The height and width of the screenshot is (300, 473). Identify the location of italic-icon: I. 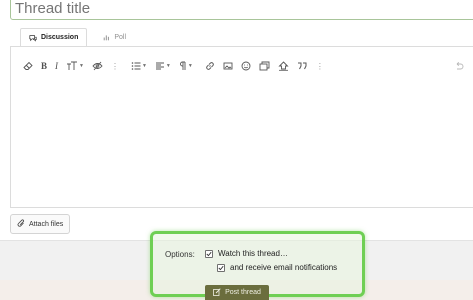
(56, 66).